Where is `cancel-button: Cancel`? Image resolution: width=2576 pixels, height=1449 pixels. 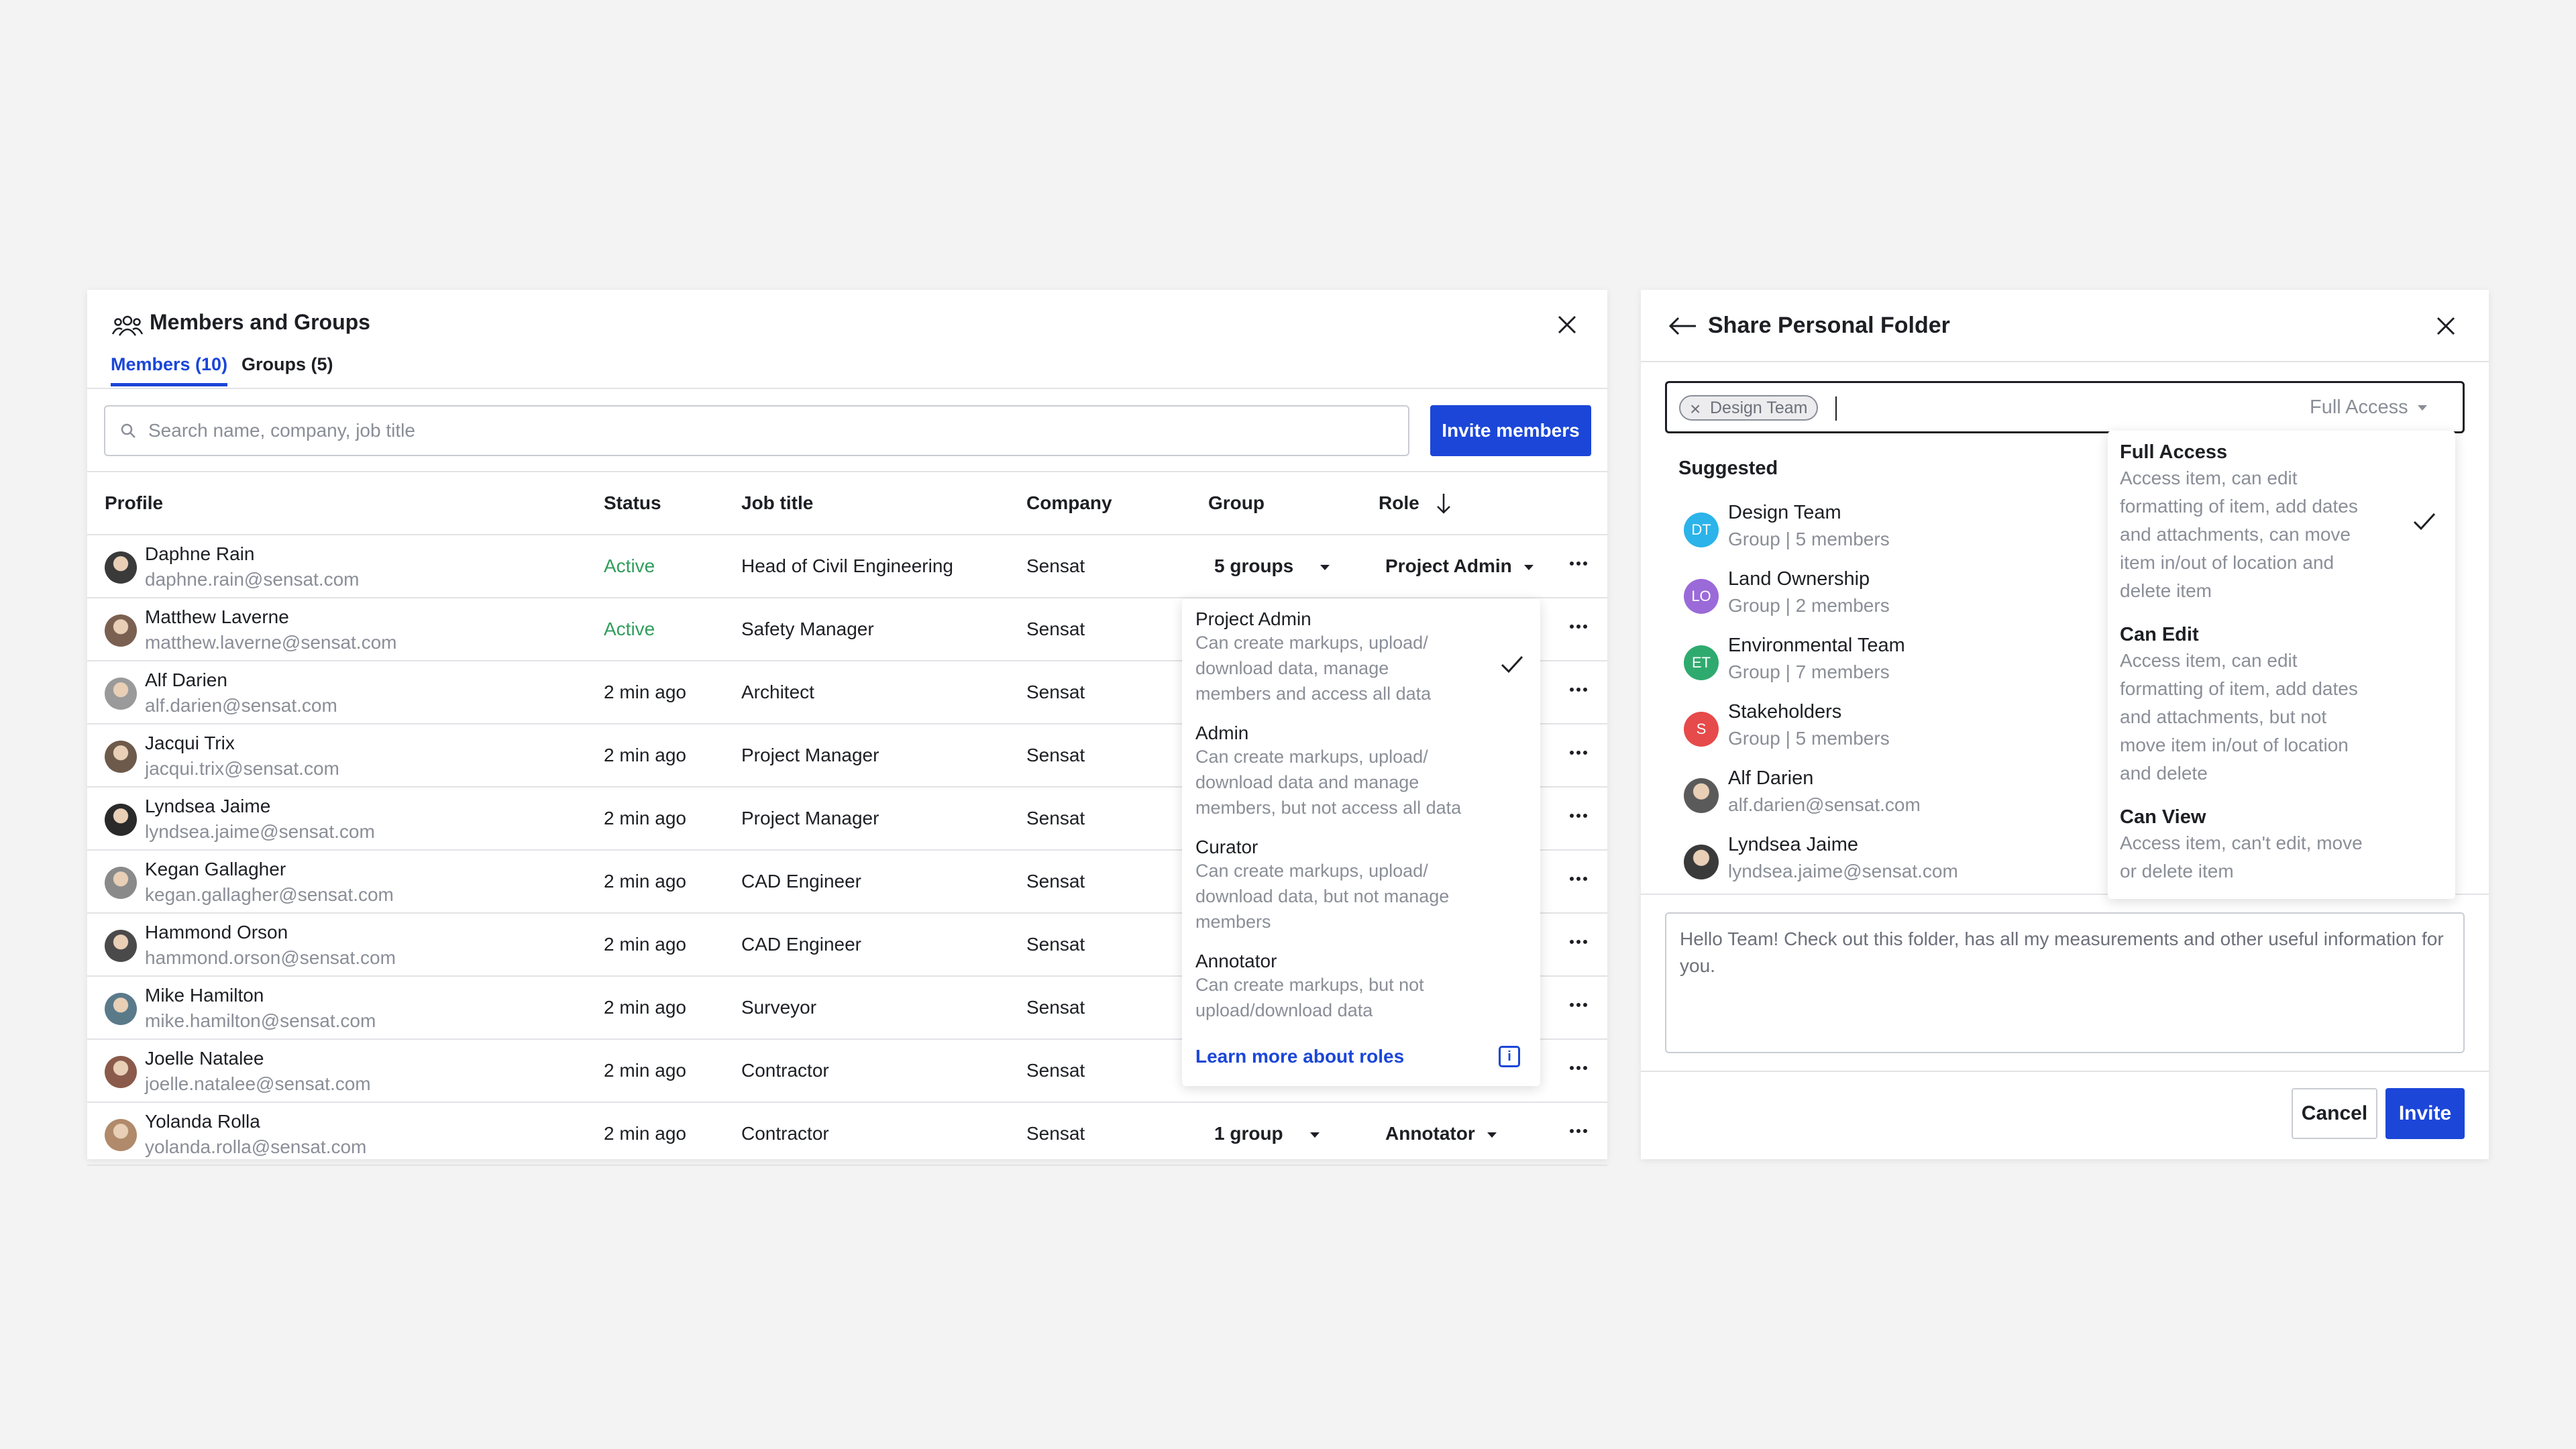 cancel-button: Cancel is located at coordinates (2334, 1113).